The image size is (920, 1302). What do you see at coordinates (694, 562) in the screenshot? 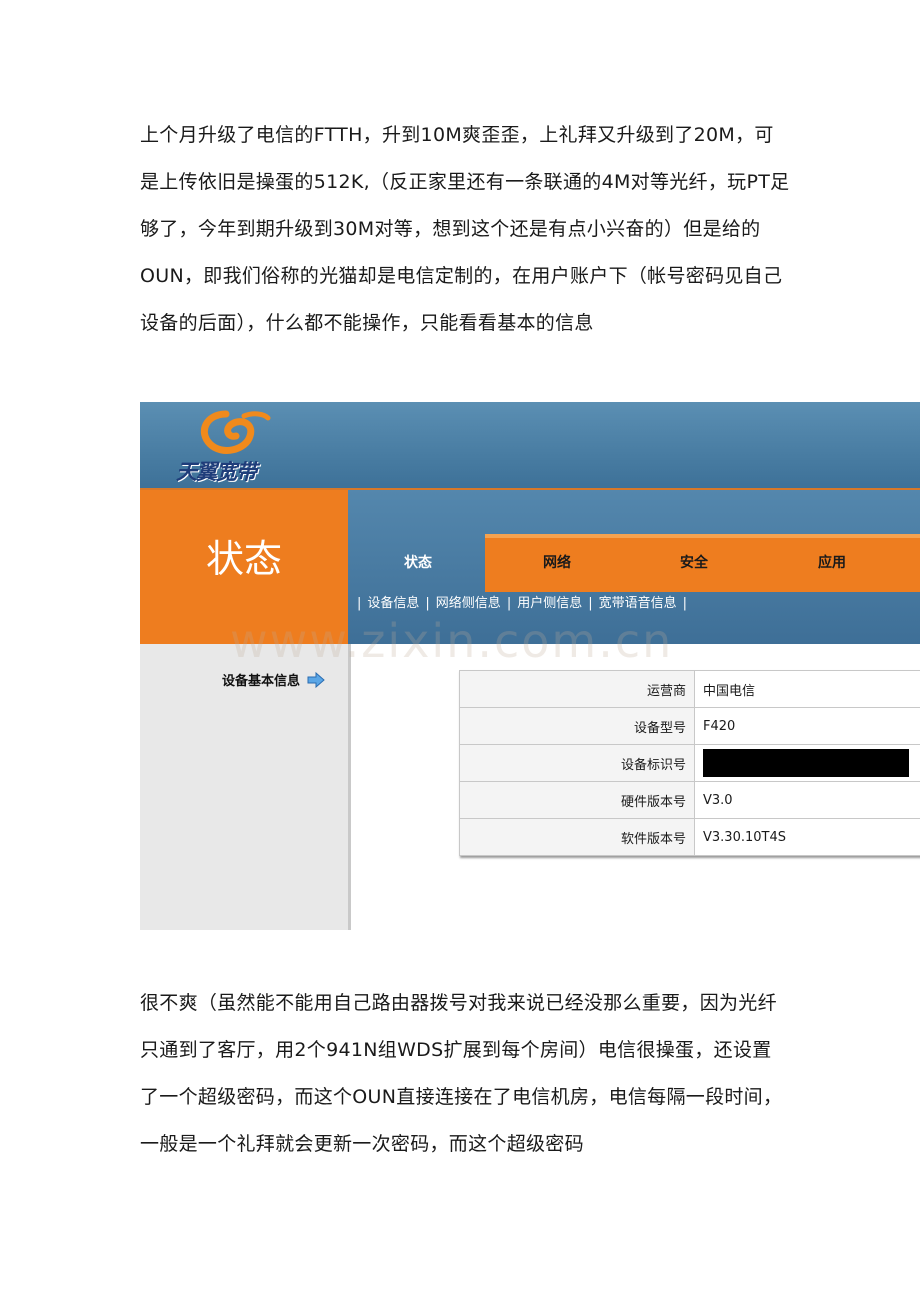
I see `tab-security: 安全` at bounding box center [694, 562].